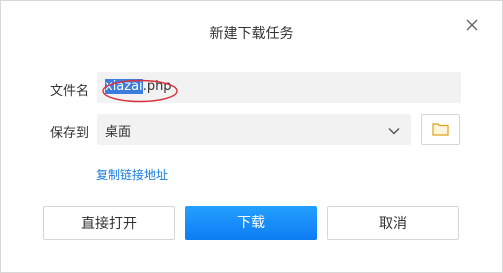 The image size is (503, 273). What do you see at coordinates (69, 133) in the screenshot?
I see `saveto-label: 保存到` at bounding box center [69, 133].